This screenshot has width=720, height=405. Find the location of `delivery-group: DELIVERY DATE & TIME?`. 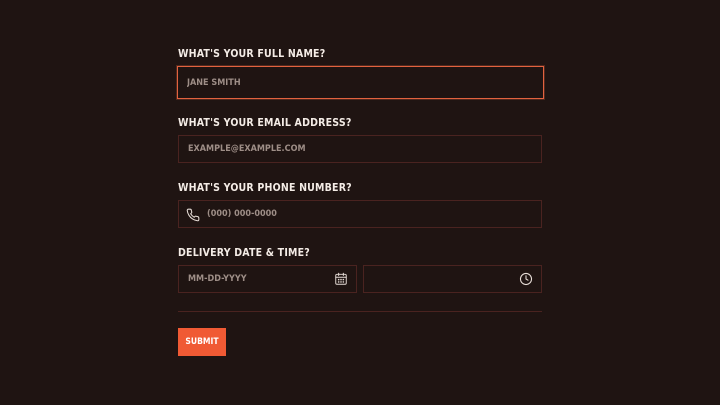

delivery-group: DELIVERY DATE & TIME? is located at coordinates (360, 269).